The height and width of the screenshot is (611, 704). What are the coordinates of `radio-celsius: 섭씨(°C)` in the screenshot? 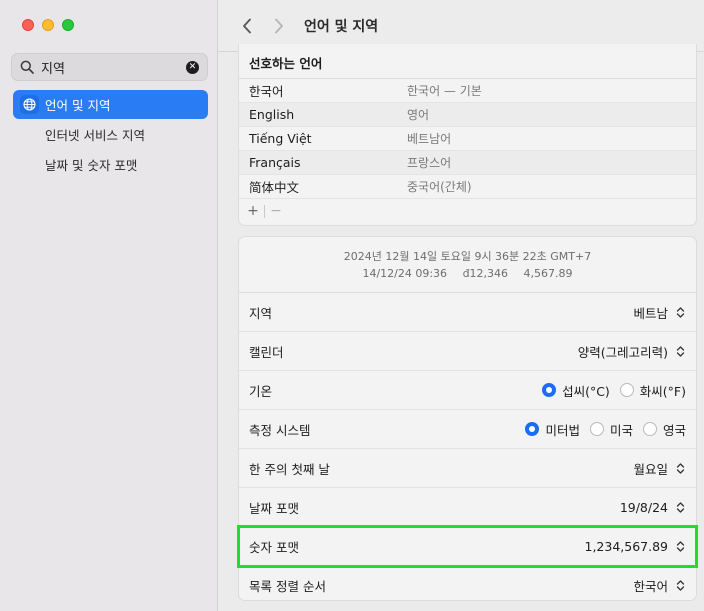 It's located at (576, 390).